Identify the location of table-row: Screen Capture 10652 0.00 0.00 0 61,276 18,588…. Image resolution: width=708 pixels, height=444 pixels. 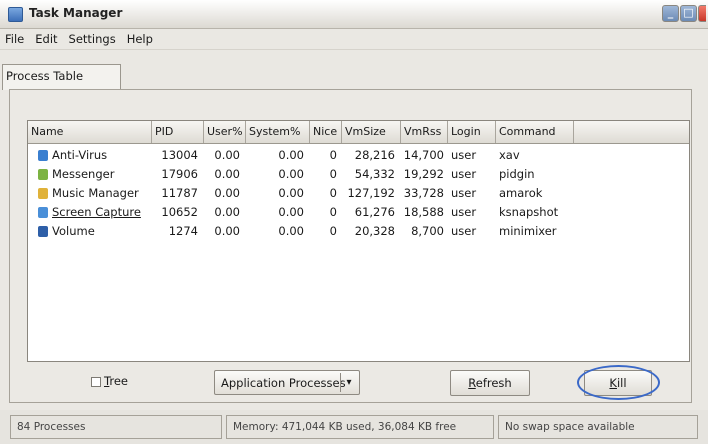
(358, 212).